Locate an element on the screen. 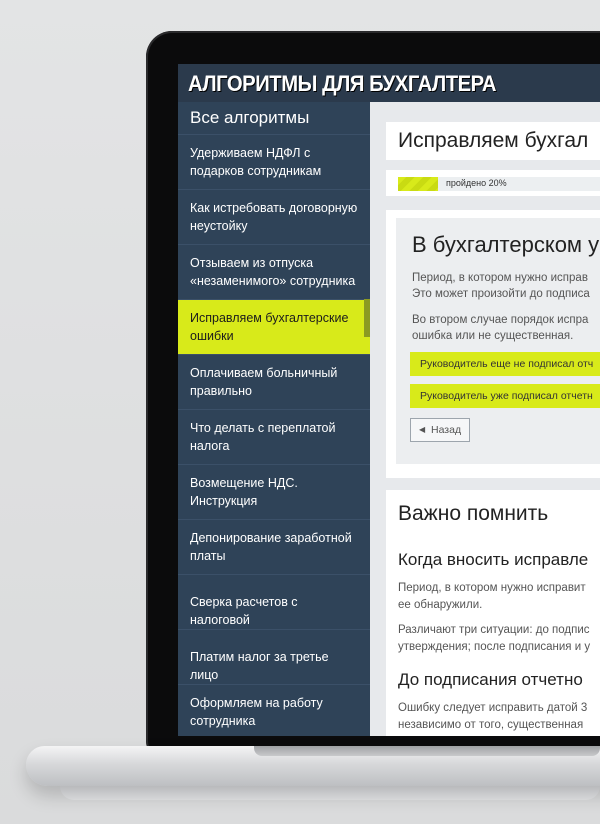 Image resolution: width=600 pixels, height=824 pixels. sidebar-item: Возмещение НДС. Инструкция is located at coordinates (274, 491).